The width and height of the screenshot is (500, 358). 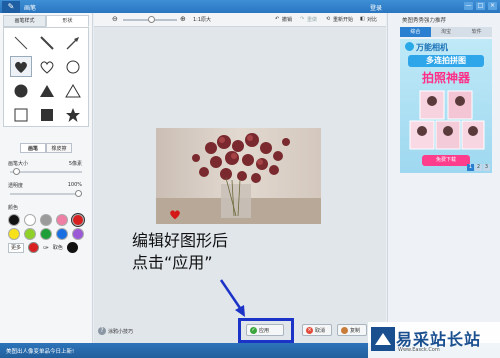 What do you see at coordinates (183, 19) in the screenshot?
I see `zoom-in-icon: ⊕` at bounding box center [183, 19].